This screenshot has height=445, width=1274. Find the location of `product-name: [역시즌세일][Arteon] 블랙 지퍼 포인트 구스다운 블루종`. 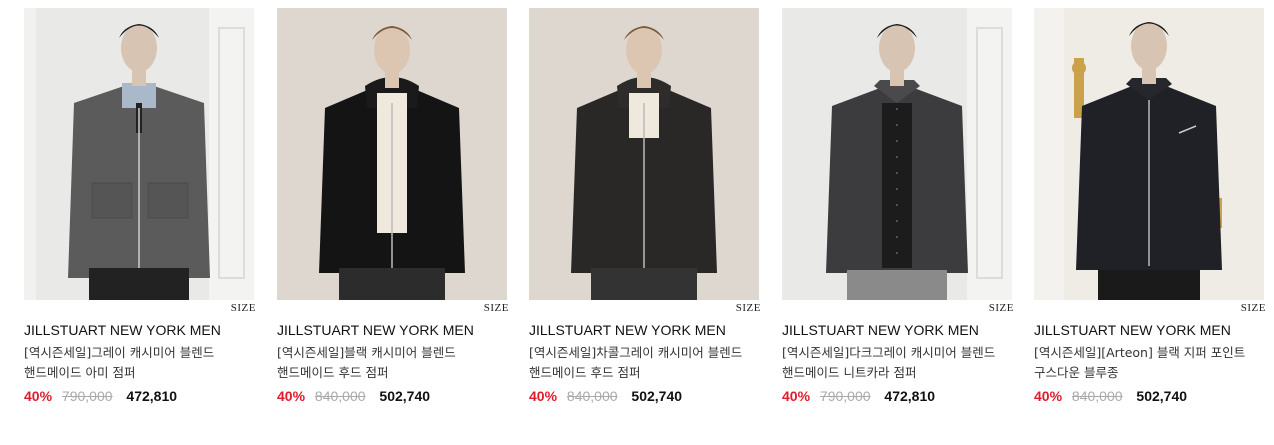

product-name: [역시즌세일][Arteon] 블랙 지퍼 포인트 구스다운 블루종 is located at coordinates (1149, 363).